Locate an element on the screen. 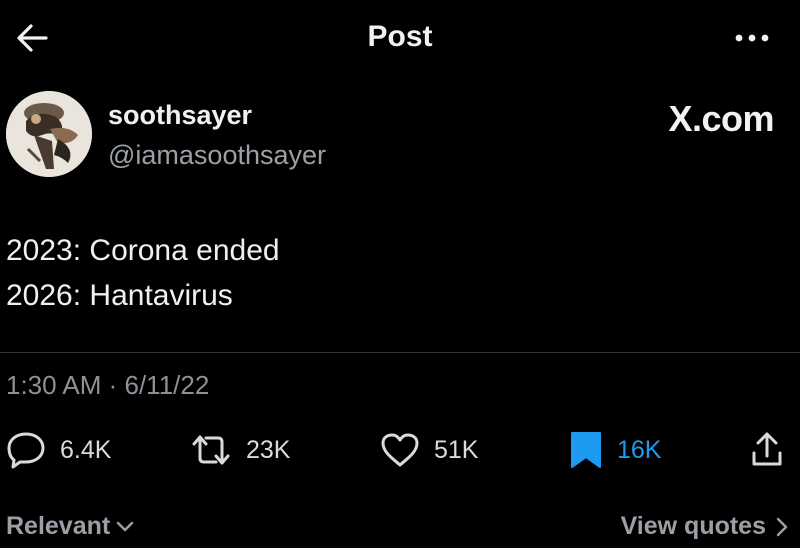 Image resolution: width=800 pixels, height=548 pixels. author-display-name: soothsayer is located at coordinates (180, 115).